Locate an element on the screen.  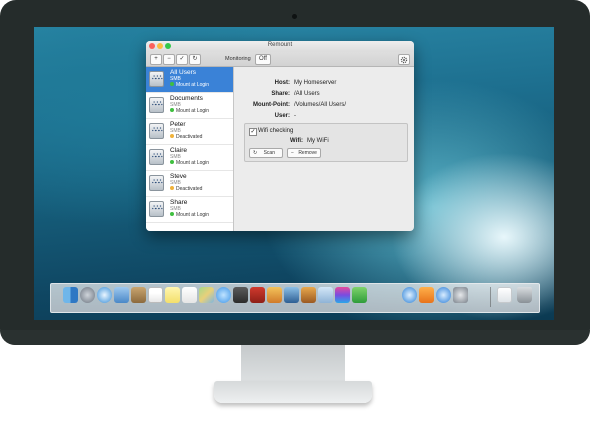
facetime-icon is located at coordinates (240, 295).